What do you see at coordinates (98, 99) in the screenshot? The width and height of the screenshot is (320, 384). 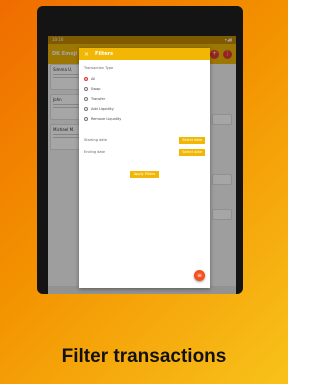 I see `radio-label: Transfer` at bounding box center [98, 99].